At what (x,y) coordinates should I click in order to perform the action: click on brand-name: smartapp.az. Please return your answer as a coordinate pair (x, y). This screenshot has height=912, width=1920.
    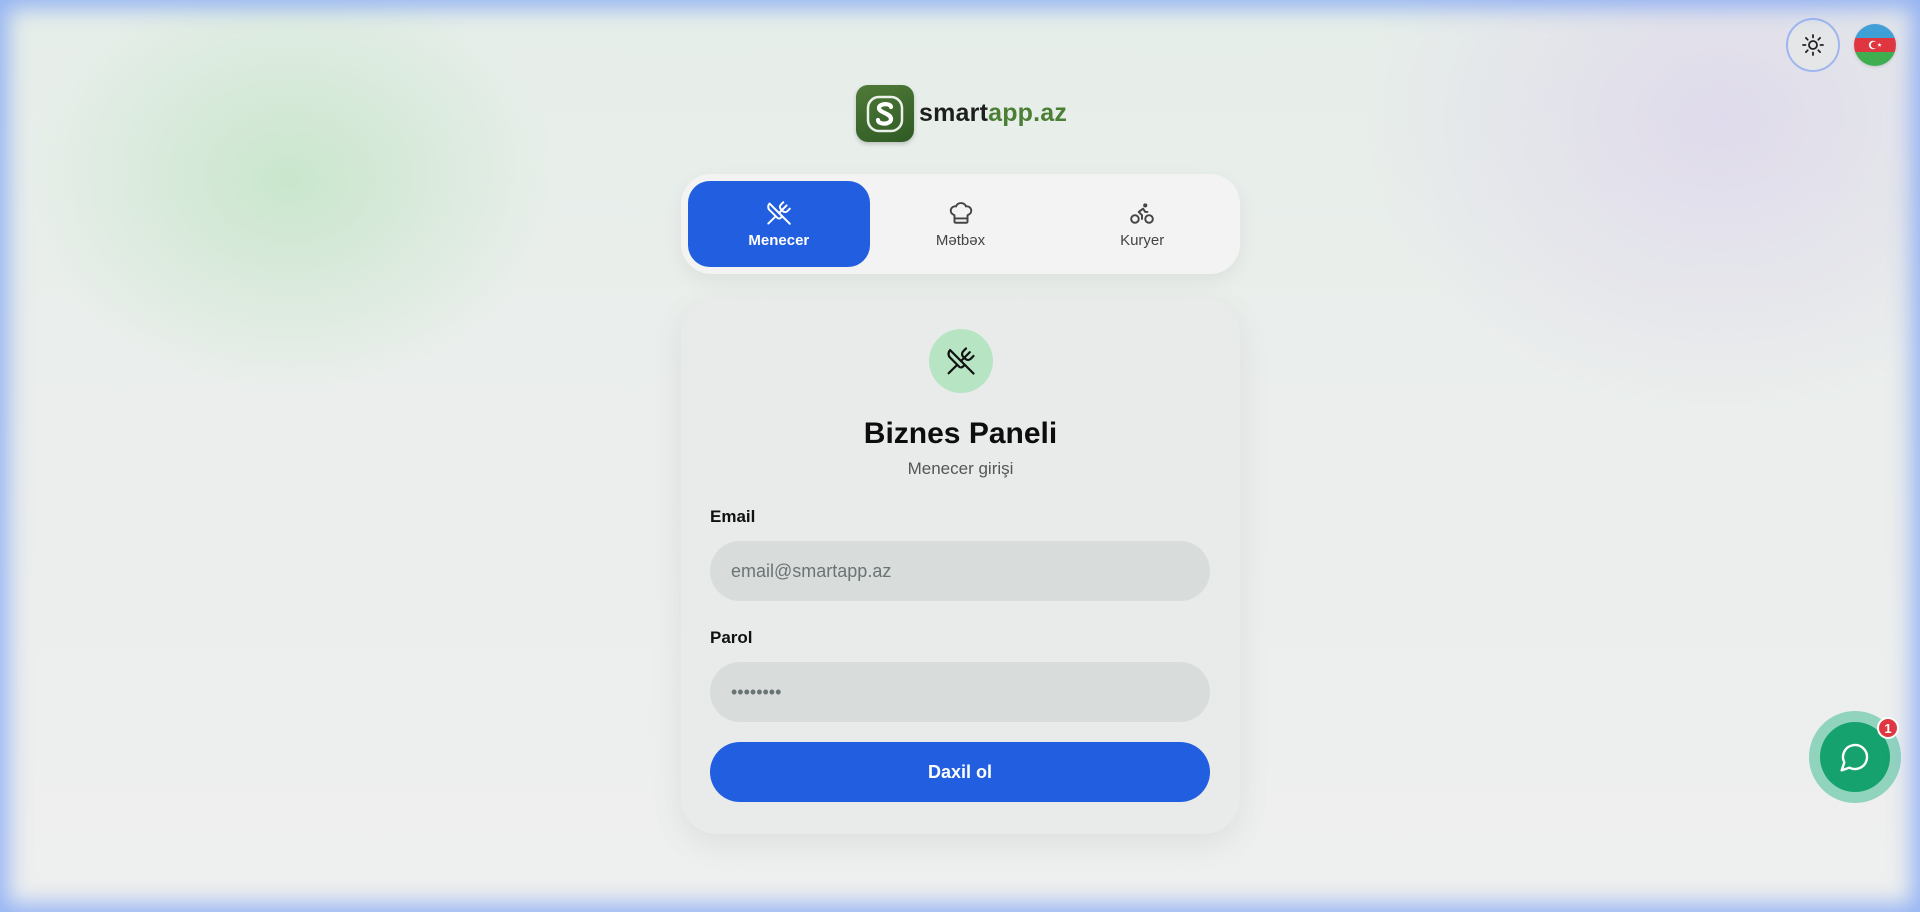
    Looking at the image, I should click on (993, 113).